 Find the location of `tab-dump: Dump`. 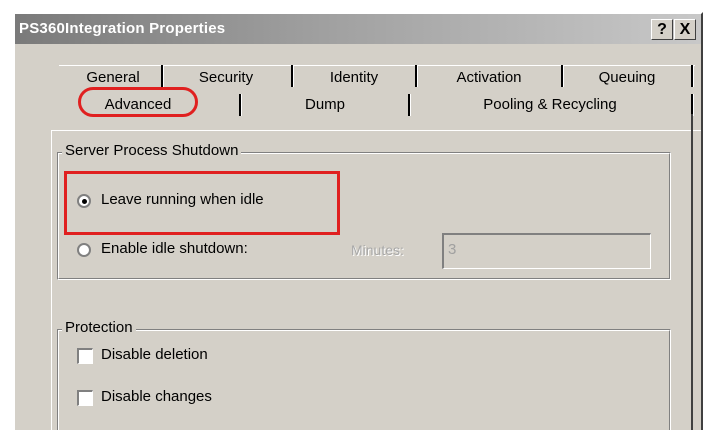

tab-dump: Dump is located at coordinates (325, 104).